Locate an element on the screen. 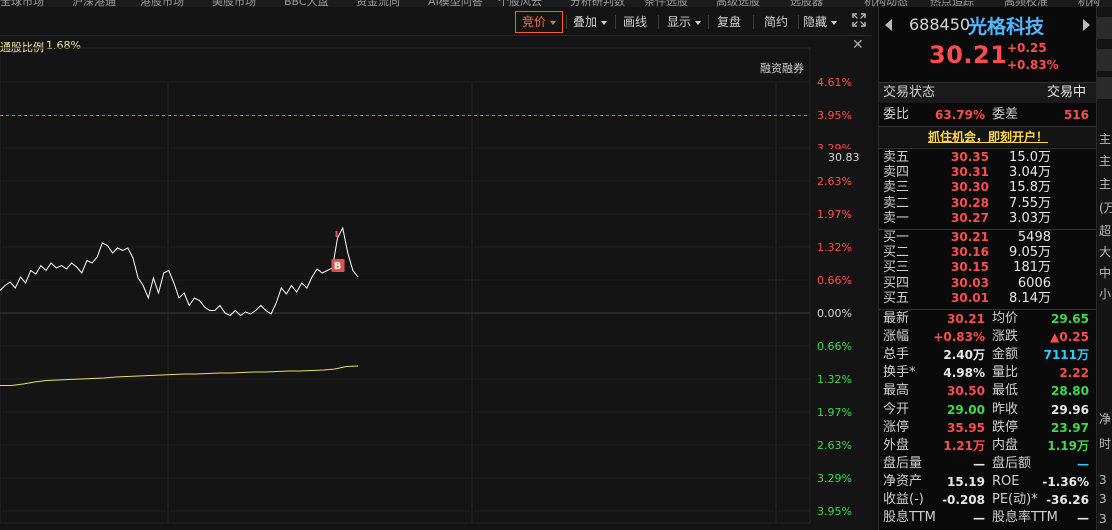  ask-row: 卖一 30.27 3.03万 is located at coordinates (988, 218).